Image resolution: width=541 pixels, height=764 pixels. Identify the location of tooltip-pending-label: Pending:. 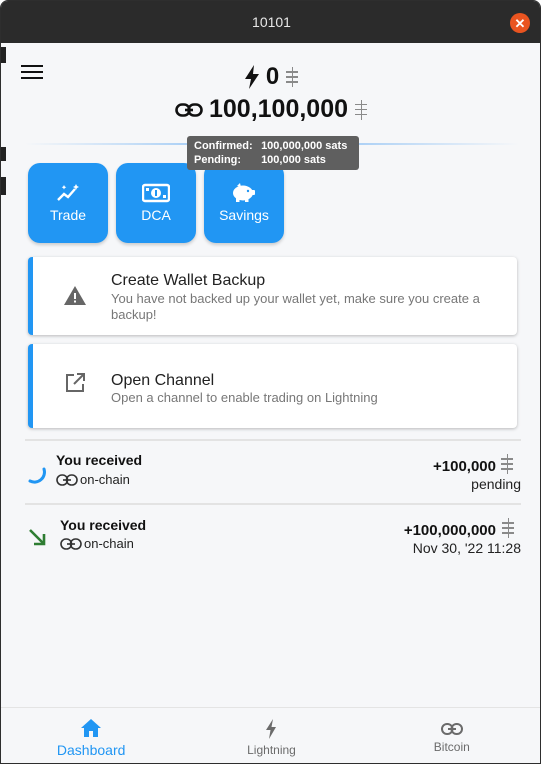
(218, 160).